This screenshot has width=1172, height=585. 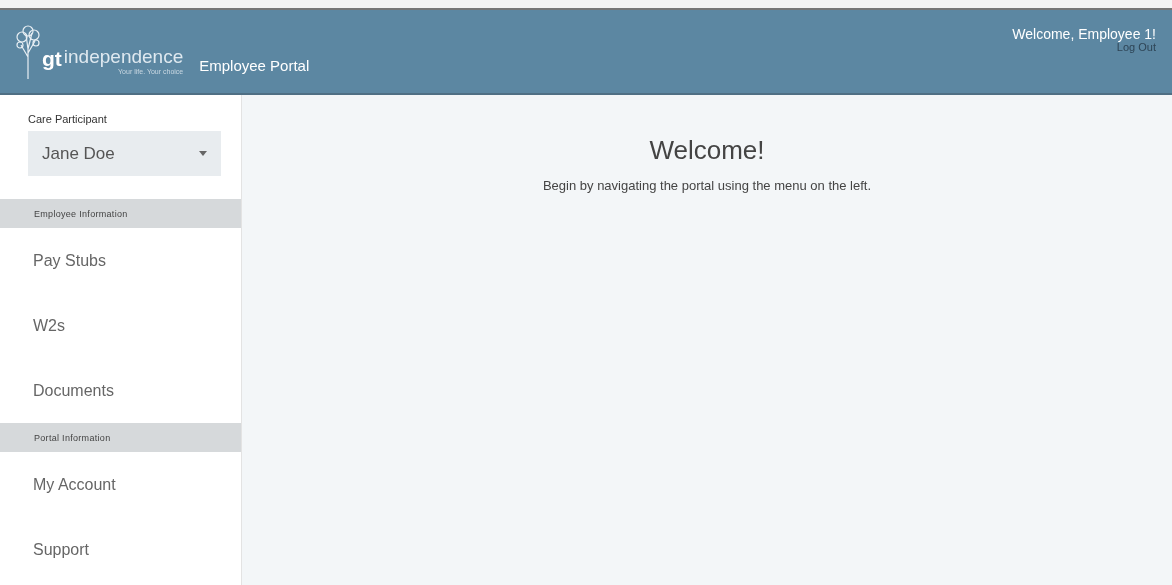 What do you see at coordinates (120, 437) in the screenshot?
I see `section-heading: Portal Information` at bounding box center [120, 437].